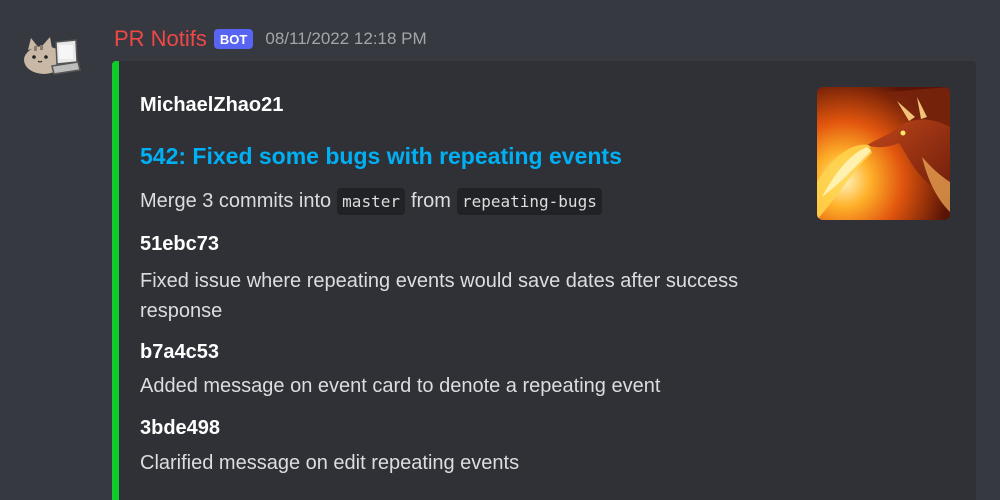 This screenshot has height=500, width=1000. What do you see at coordinates (236, 201) in the screenshot?
I see `desc-prefix: Merge 3 commits into` at bounding box center [236, 201].